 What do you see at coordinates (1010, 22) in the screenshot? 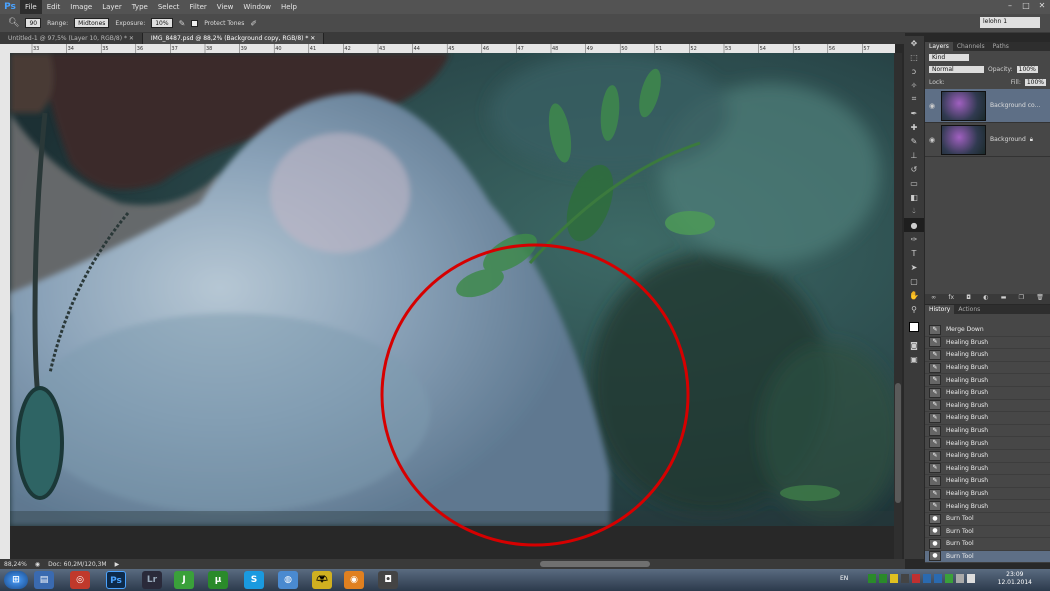
I see `workspace-select: lelohn 1` at bounding box center [1010, 22].